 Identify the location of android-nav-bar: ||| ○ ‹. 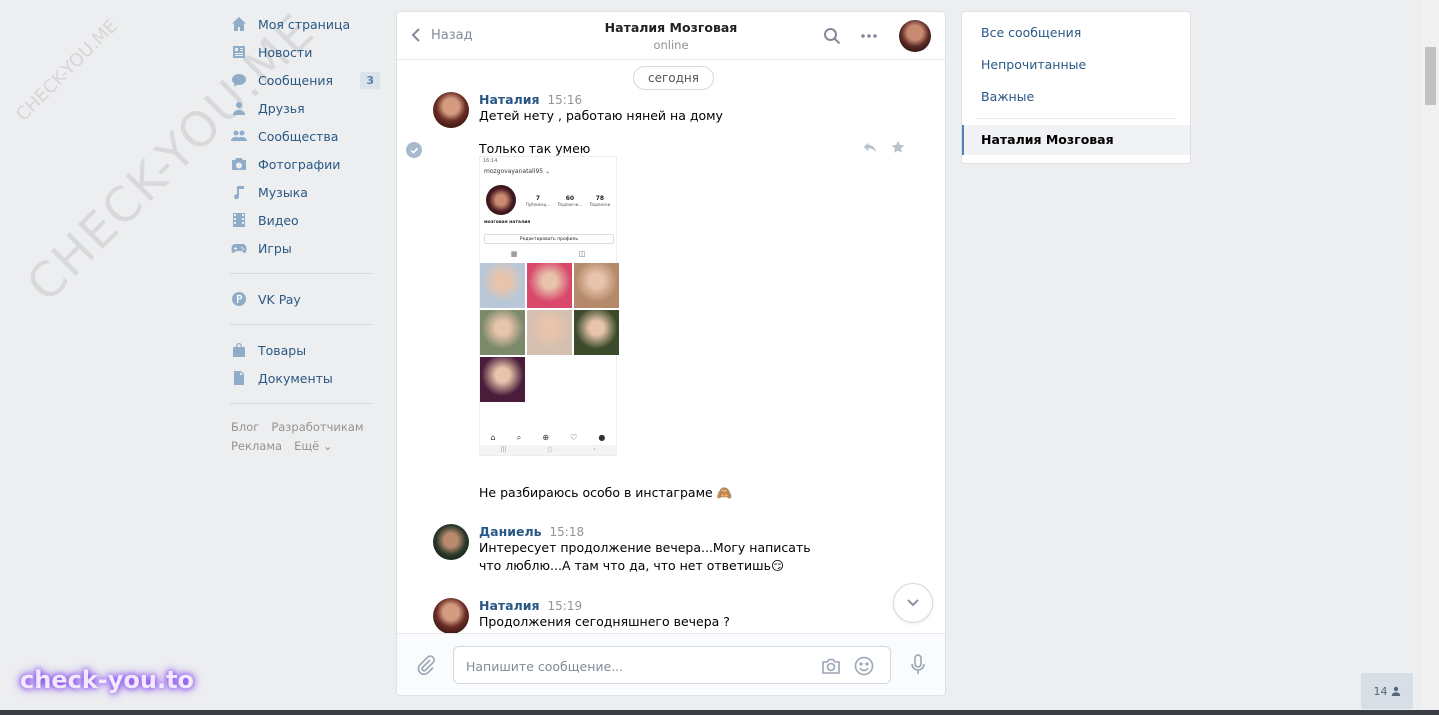
(548, 450).